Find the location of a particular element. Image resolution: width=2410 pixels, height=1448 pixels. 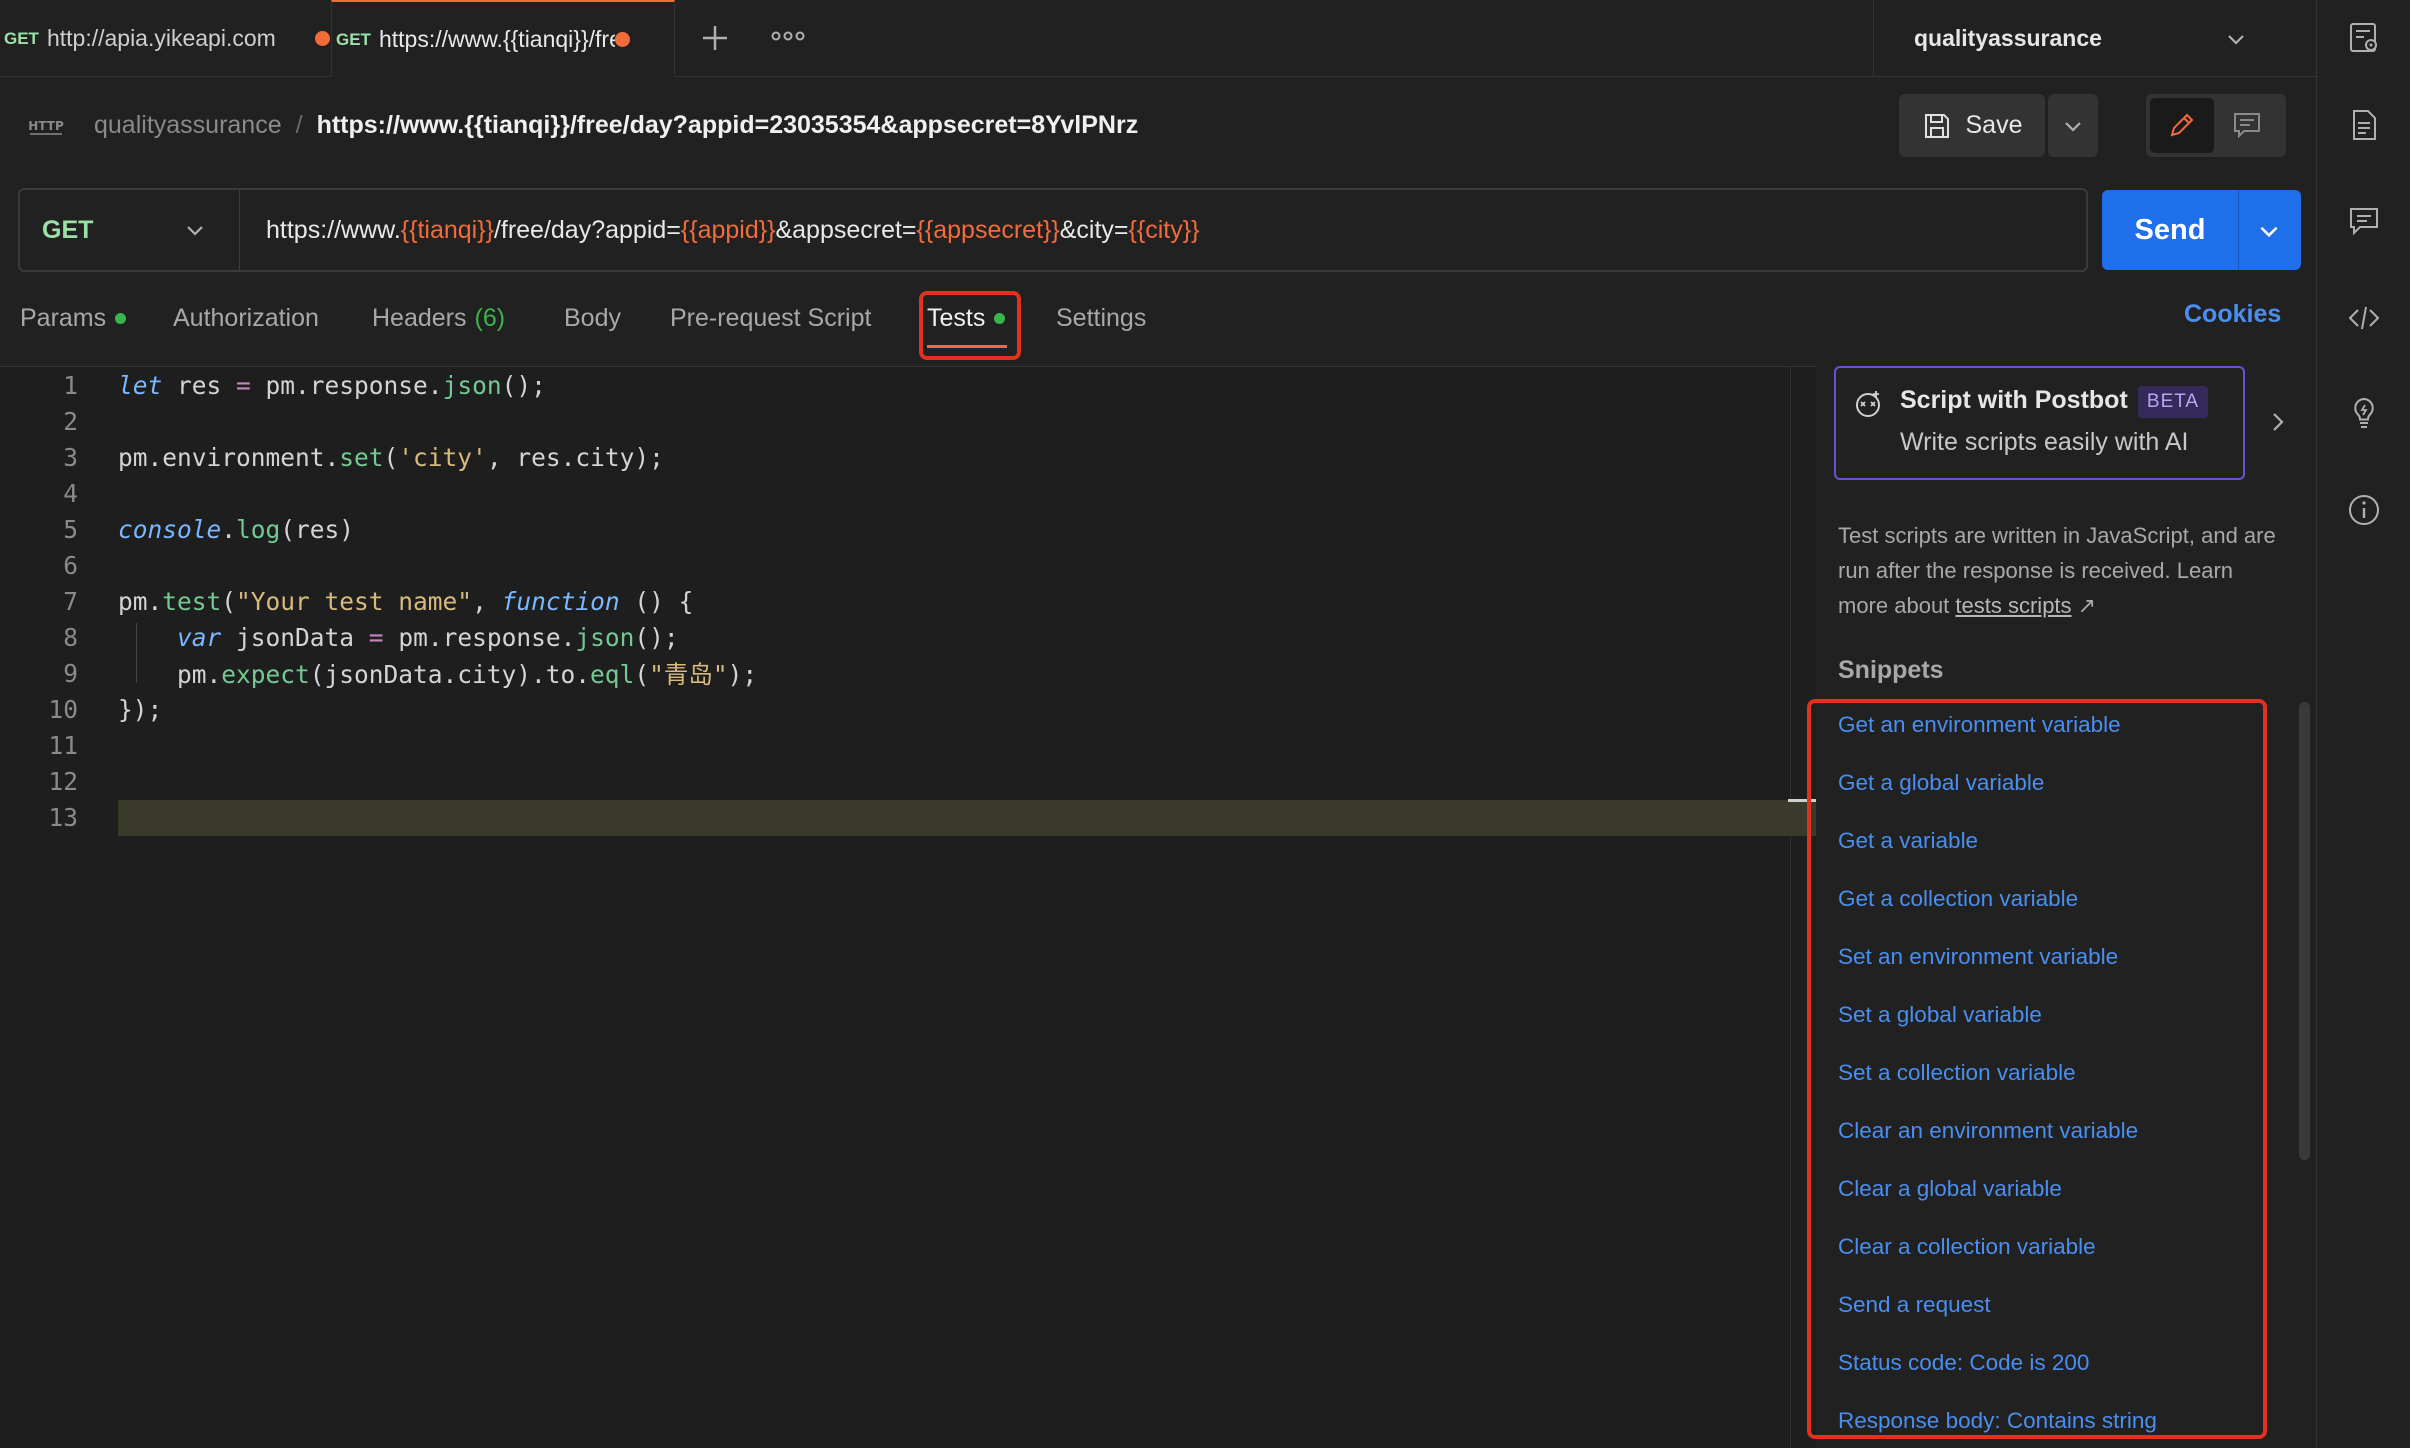

breadcrumb-collection: qualityassurance is located at coordinates (188, 125).